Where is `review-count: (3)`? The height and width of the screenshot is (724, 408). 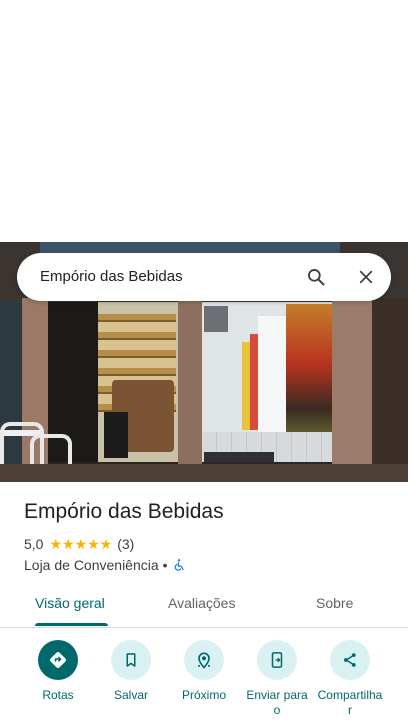 review-count: (3) is located at coordinates (126, 544).